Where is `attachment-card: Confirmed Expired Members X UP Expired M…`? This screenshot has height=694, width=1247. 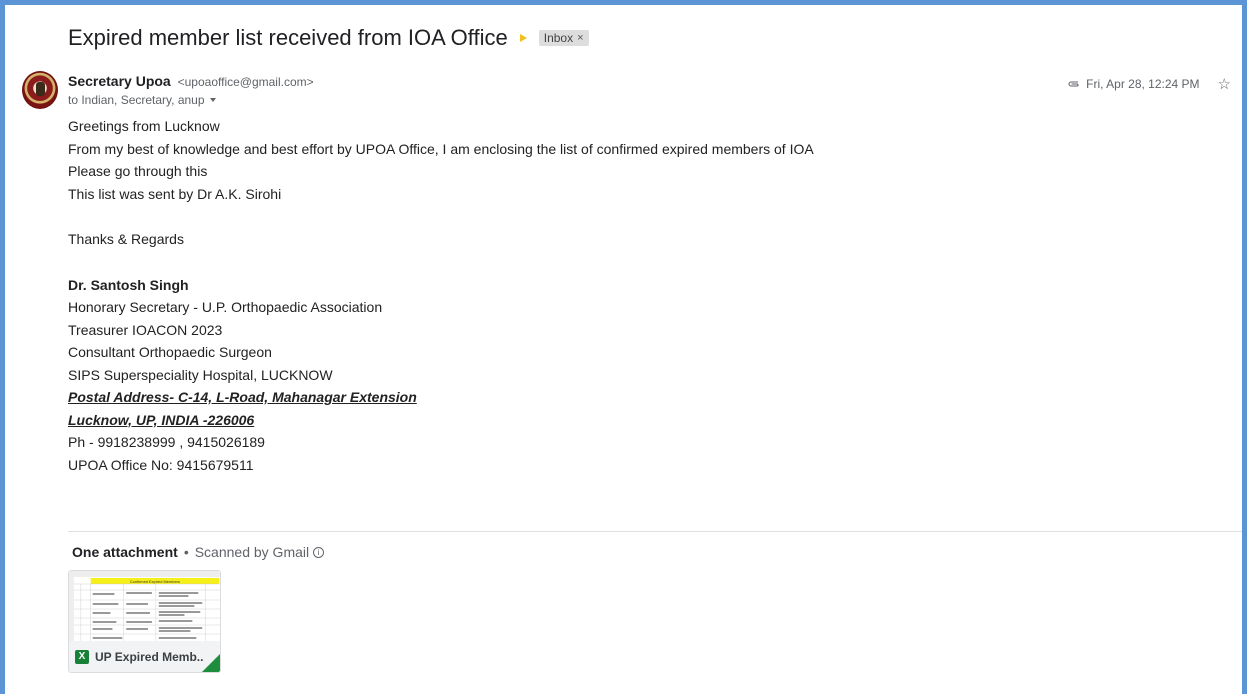 attachment-card: Confirmed Expired Members X UP Expired M… is located at coordinates (144, 621).